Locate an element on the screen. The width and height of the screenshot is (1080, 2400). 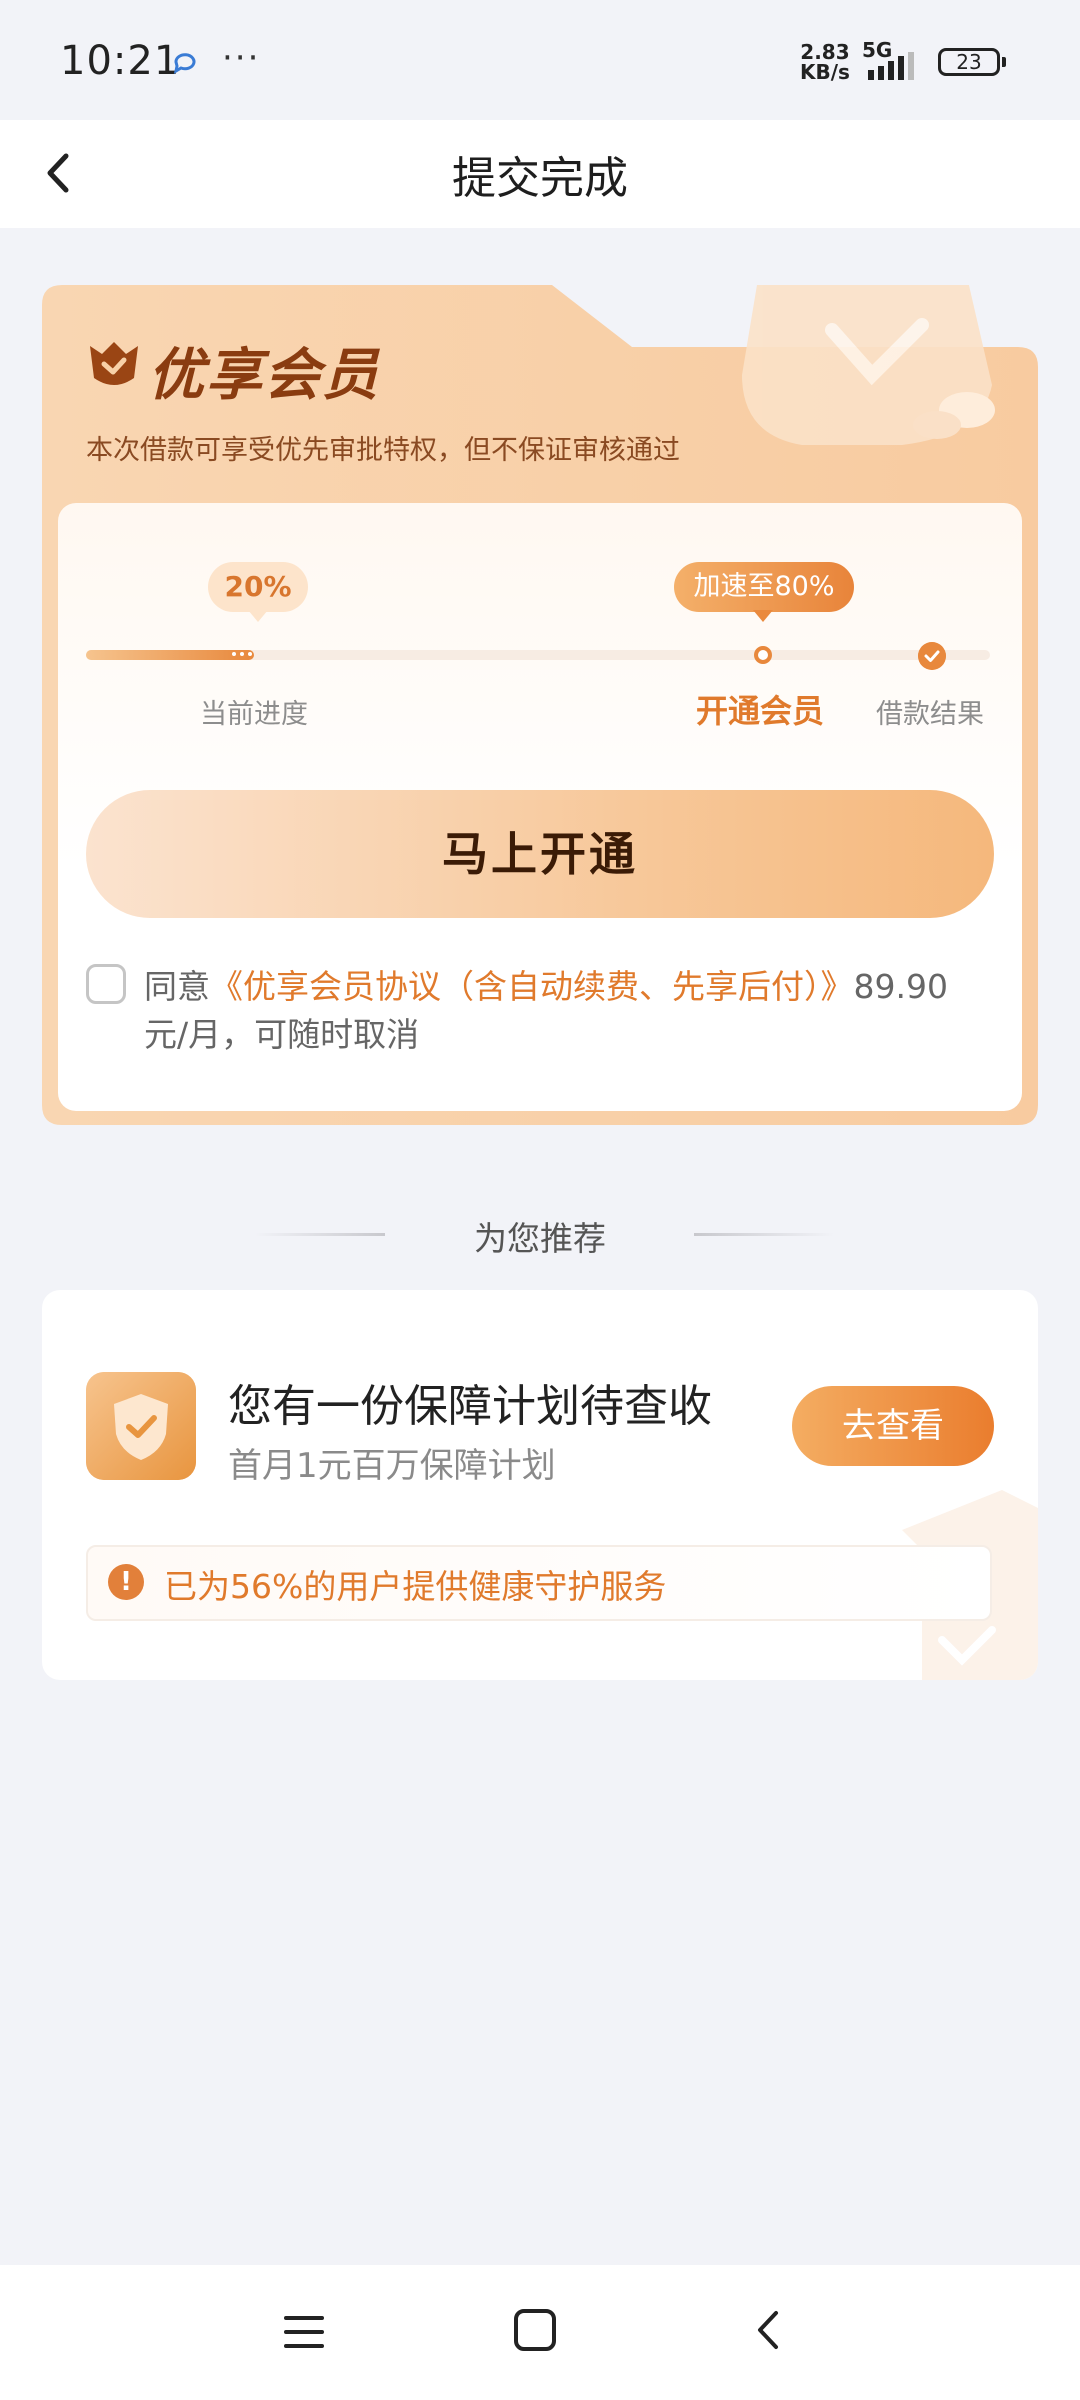
status-time: 10:21 is located at coordinates (120, 61).